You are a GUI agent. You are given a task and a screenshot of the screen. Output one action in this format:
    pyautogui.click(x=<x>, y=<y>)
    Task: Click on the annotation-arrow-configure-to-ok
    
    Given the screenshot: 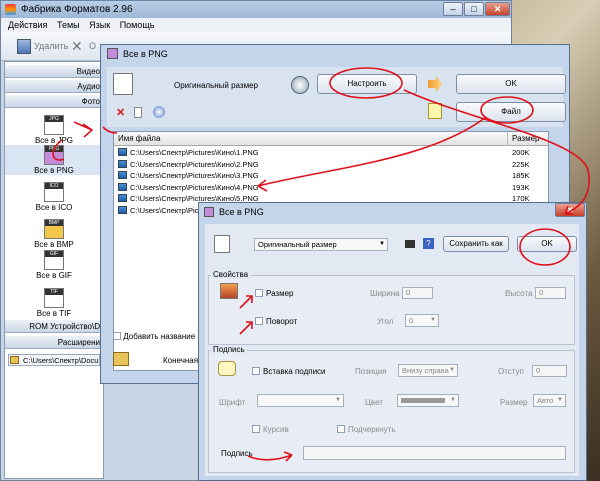 What is the action you would take?
    pyautogui.click(x=496, y=152)
    